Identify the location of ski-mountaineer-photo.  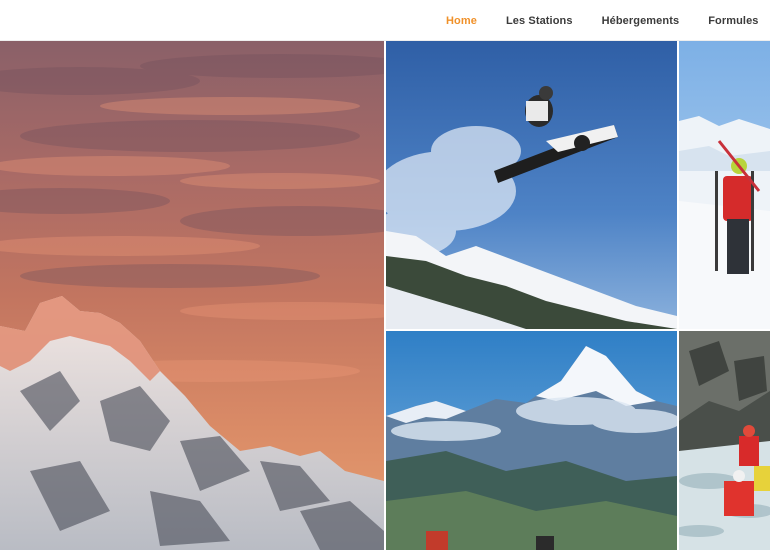
(724, 185).